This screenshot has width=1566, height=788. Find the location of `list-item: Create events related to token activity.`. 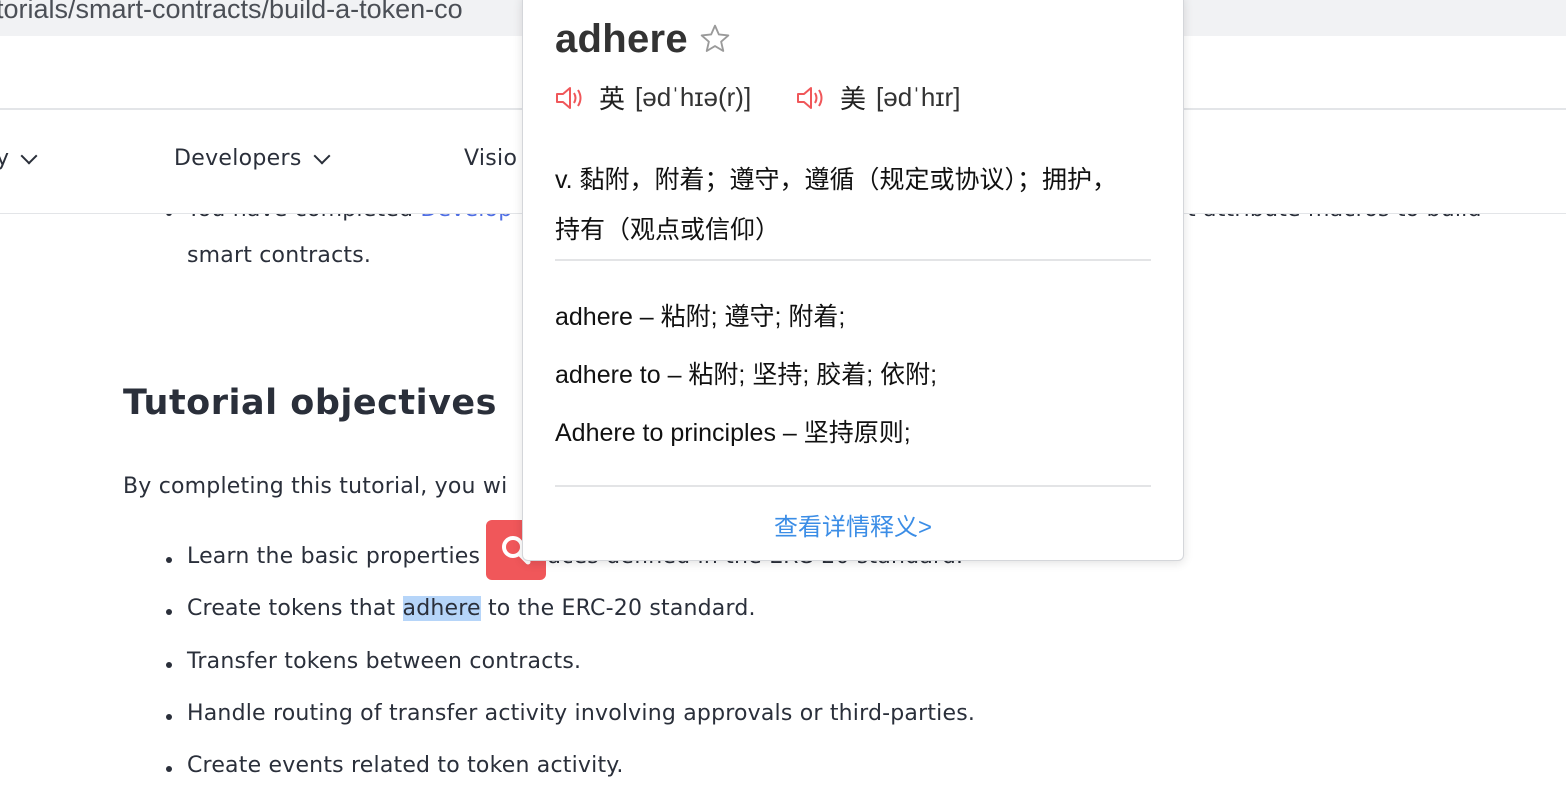

list-item: Create events related to token activity. is located at coordinates (395, 765).